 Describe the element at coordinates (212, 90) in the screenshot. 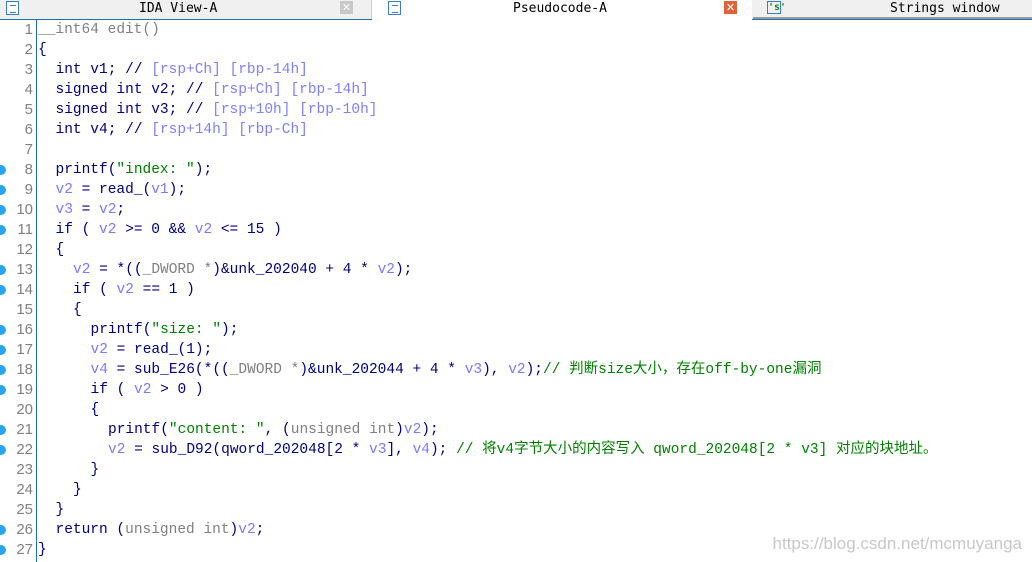

I see `code-text: signed int v2; // [rsp+Ch] [rbp-14h]` at that location.